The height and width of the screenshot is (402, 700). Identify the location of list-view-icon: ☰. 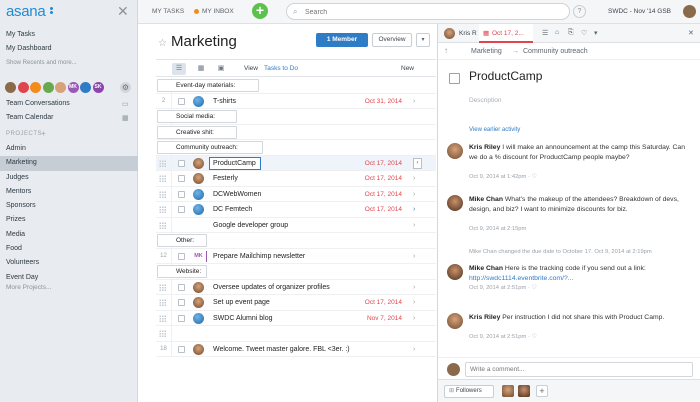
(179, 69).